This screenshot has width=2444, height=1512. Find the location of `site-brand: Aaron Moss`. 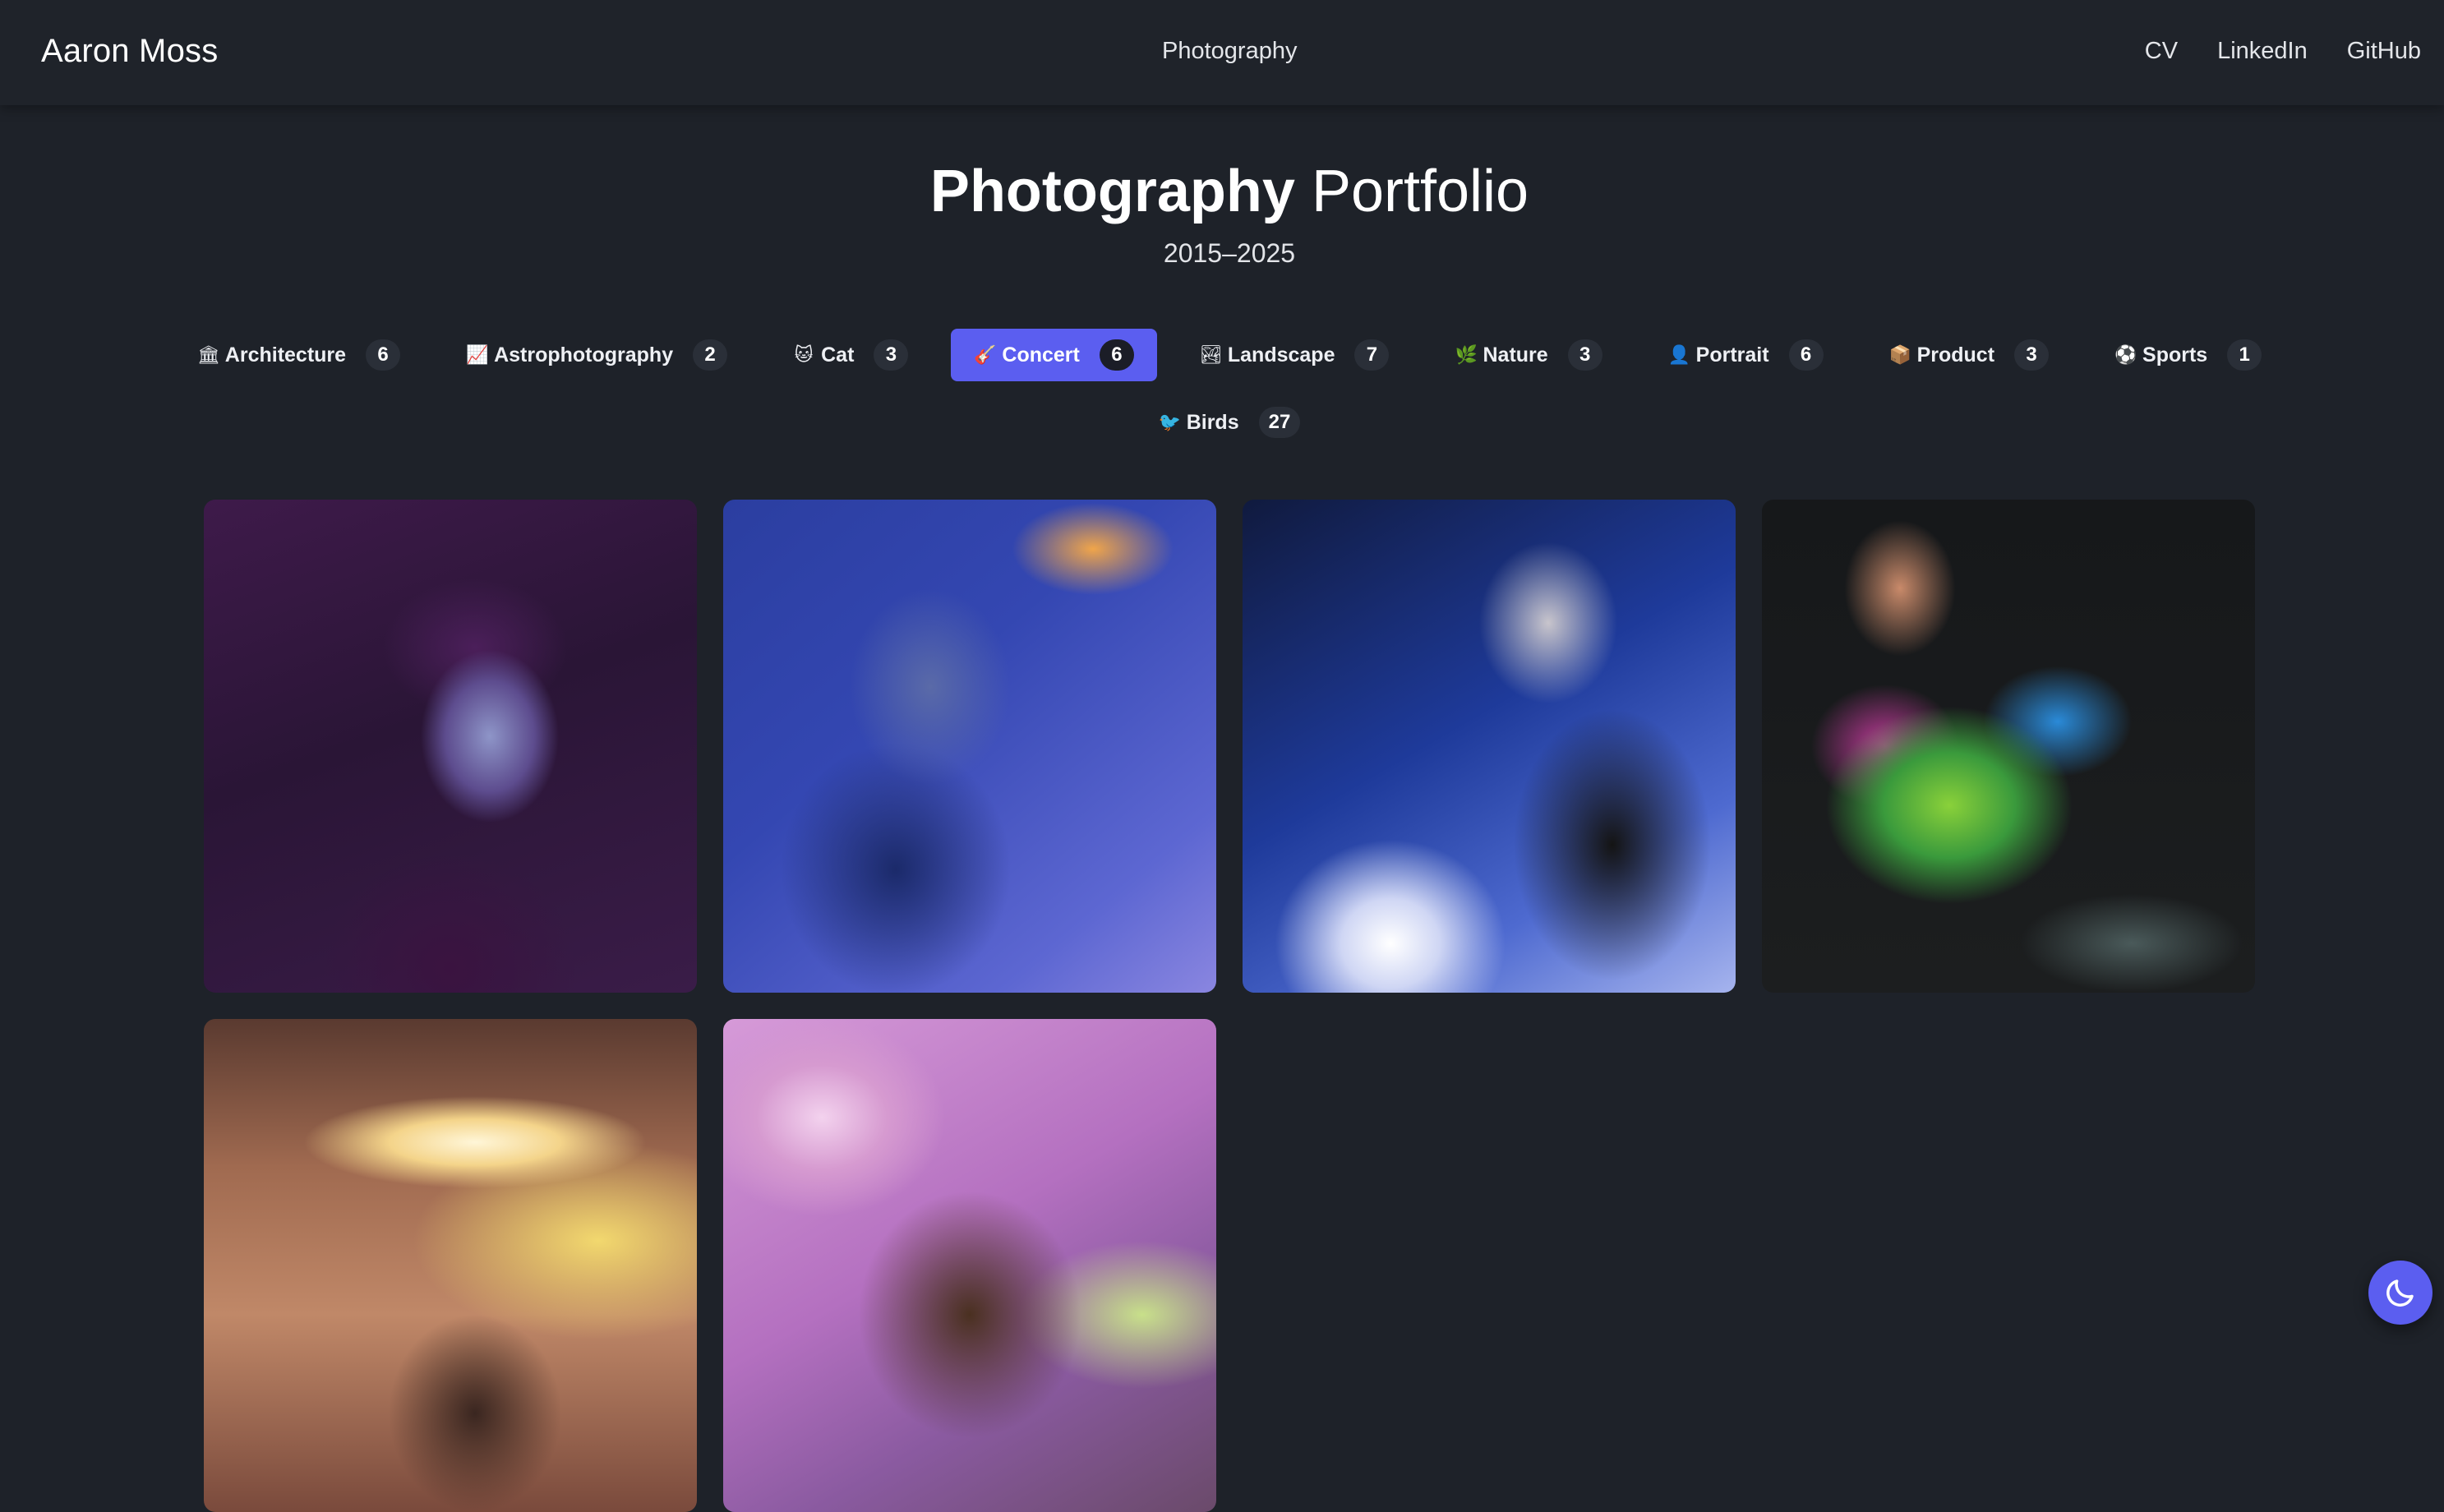

site-brand: Aaron Moss is located at coordinates (129, 51).